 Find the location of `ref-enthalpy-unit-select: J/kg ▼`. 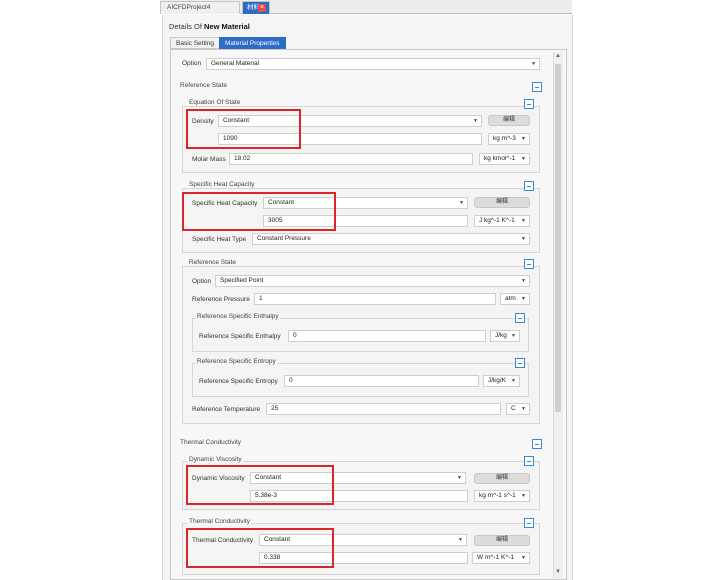

ref-enthalpy-unit-select: J/kg ▼ is located at coordinates (505, 336).